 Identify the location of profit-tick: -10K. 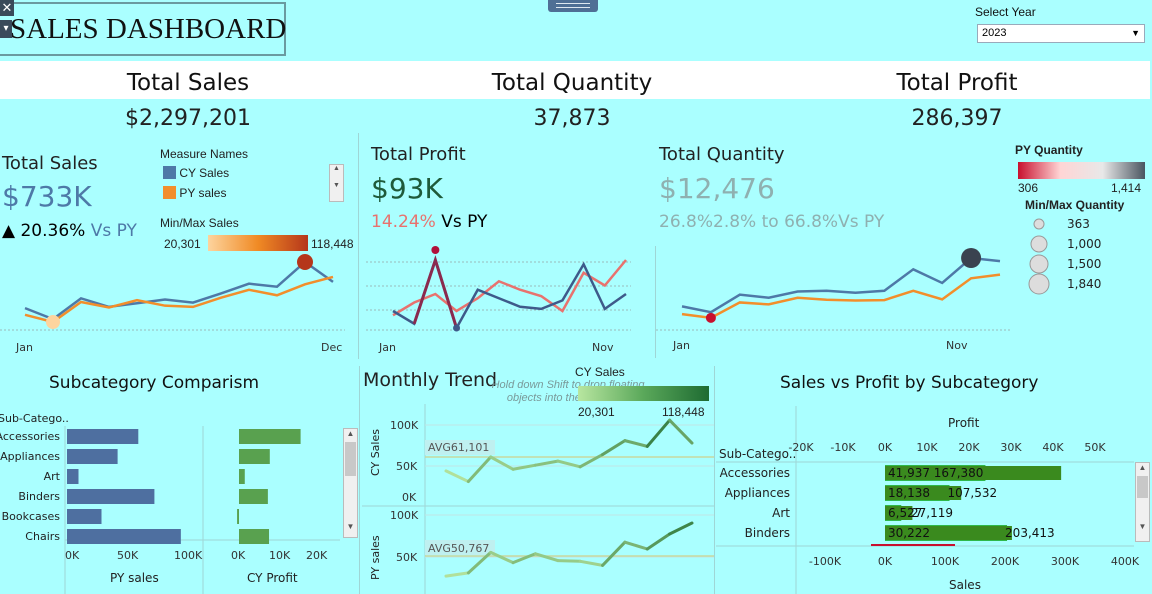
(843, 447).